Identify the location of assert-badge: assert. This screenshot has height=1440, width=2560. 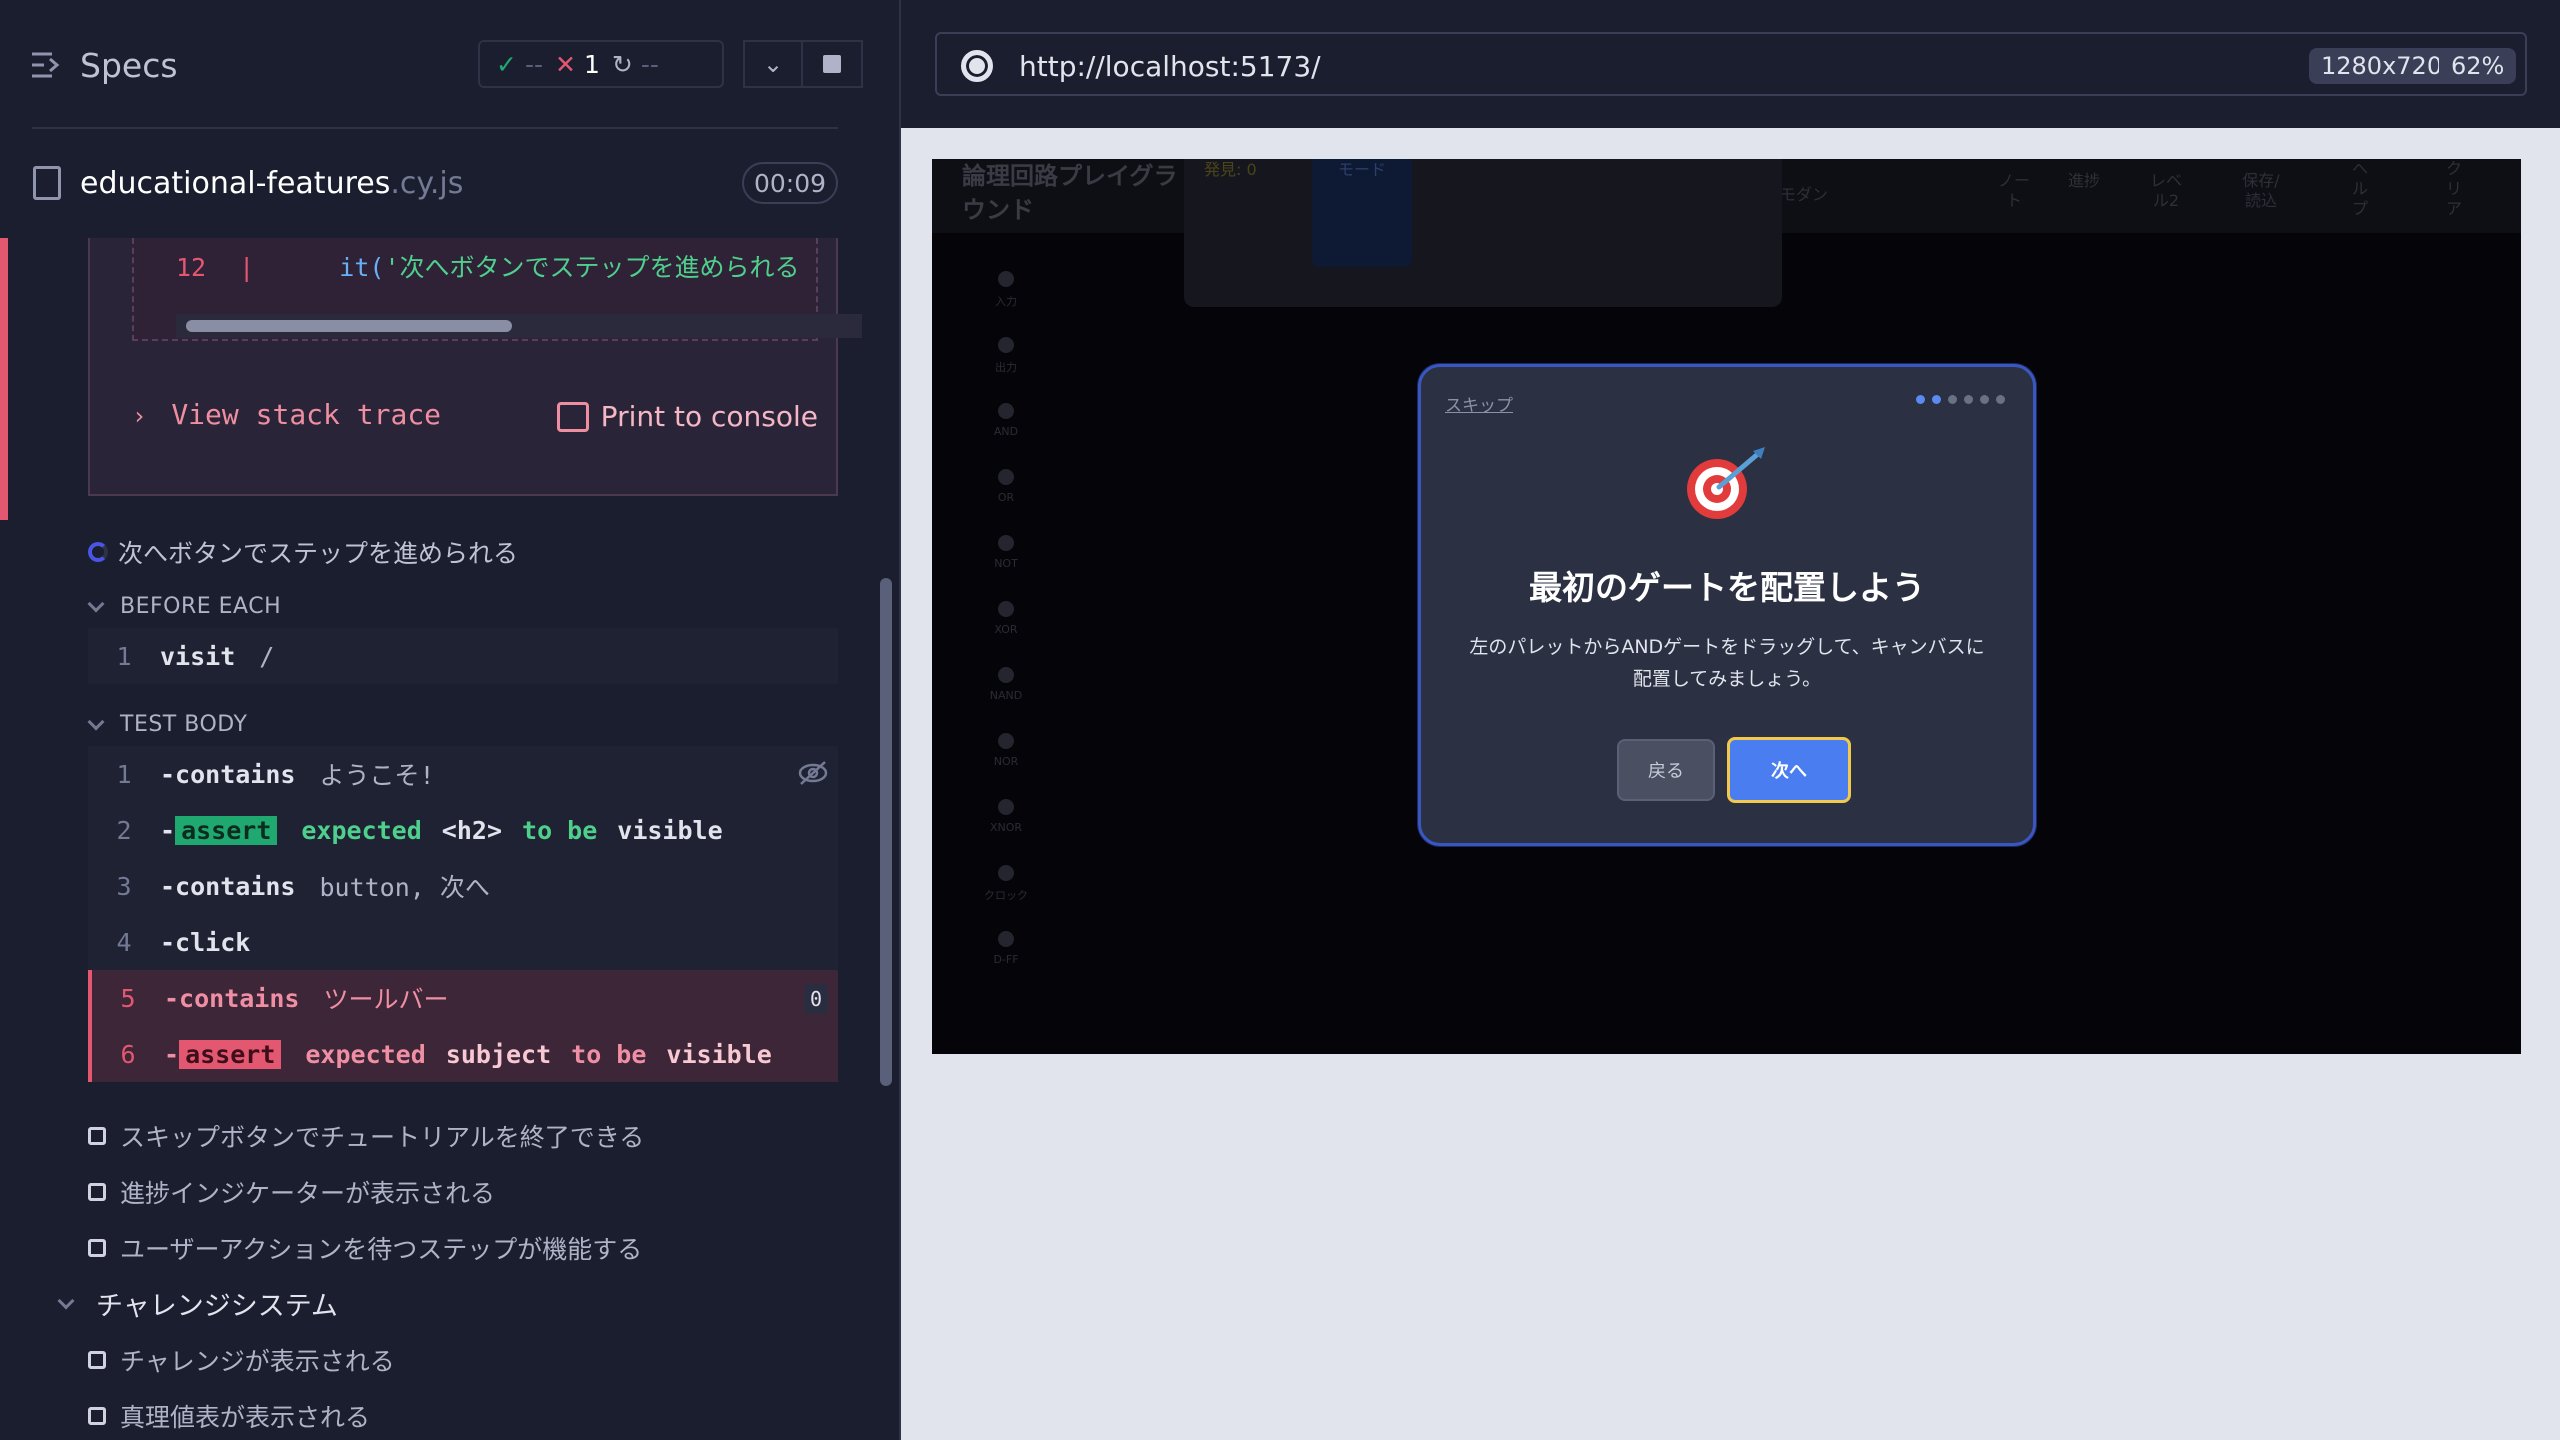
(230, 1054).